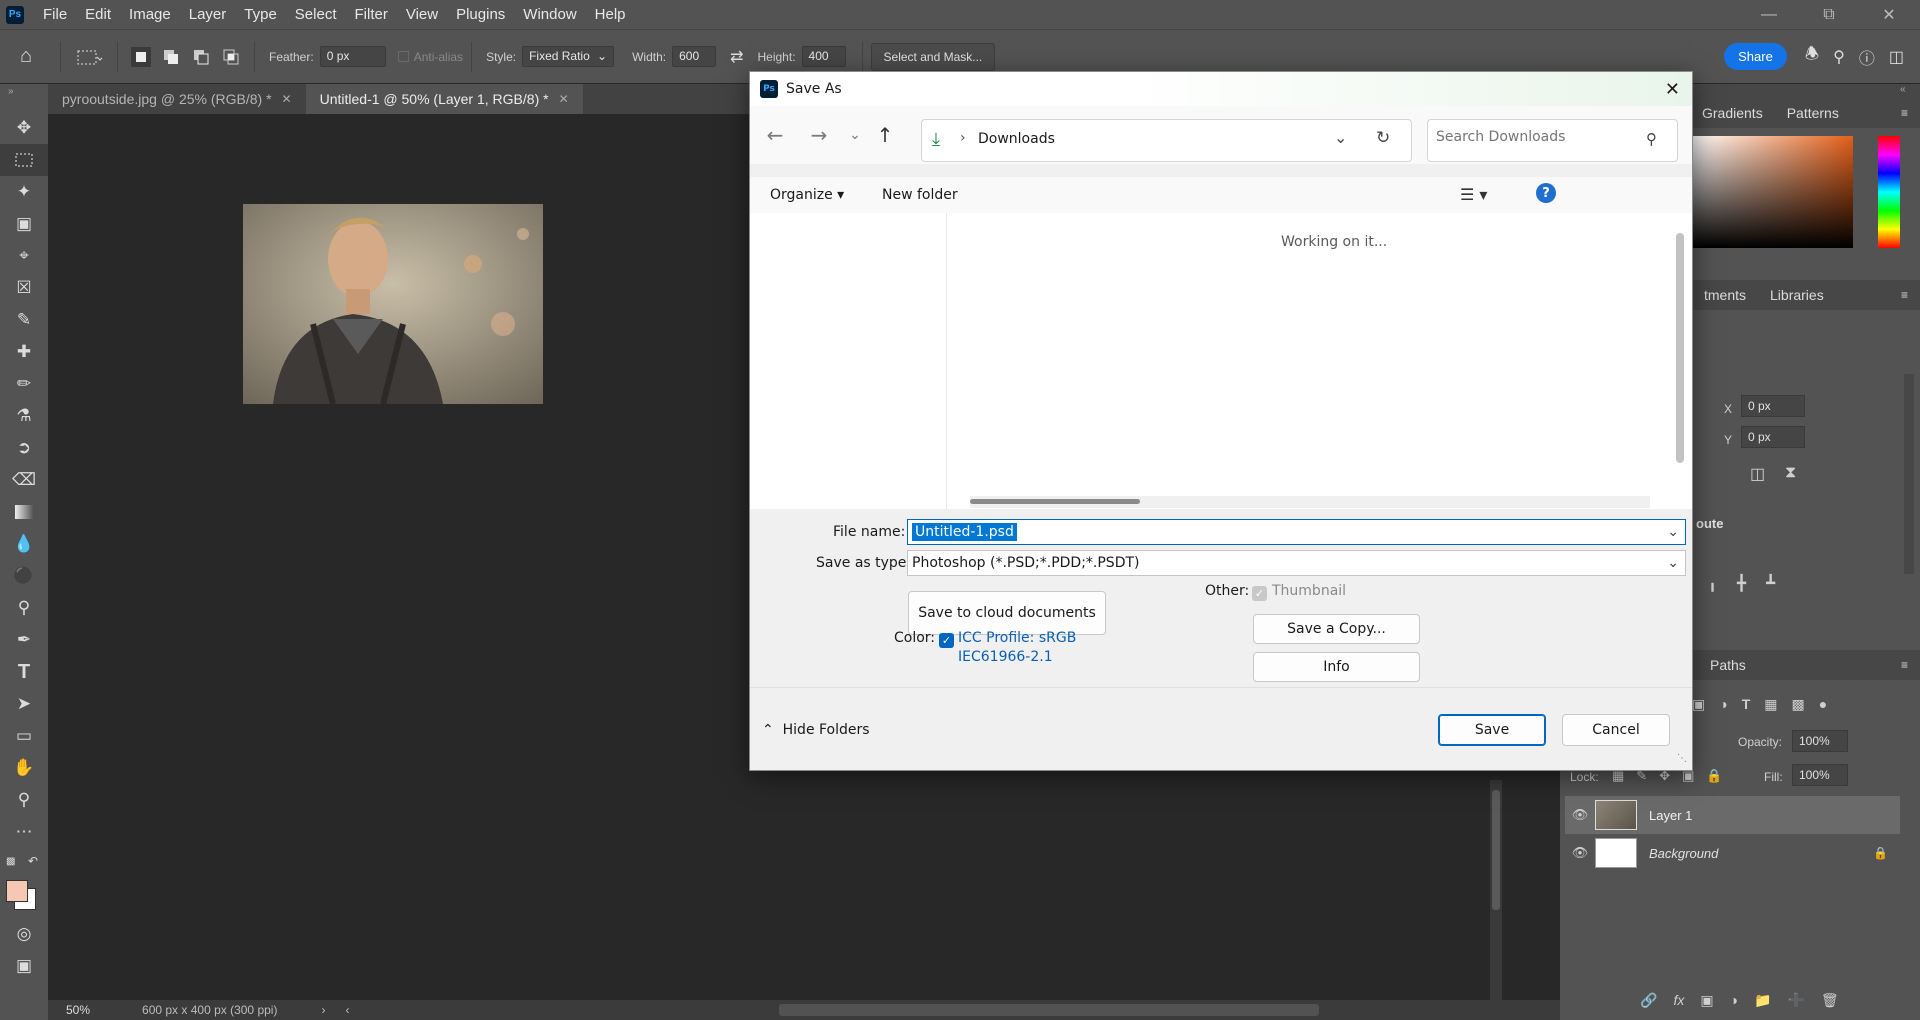  Describe the element at coordinates (430, 57) in the screenshot. I see `antialias-checkbox: Anti-alias` at that location.